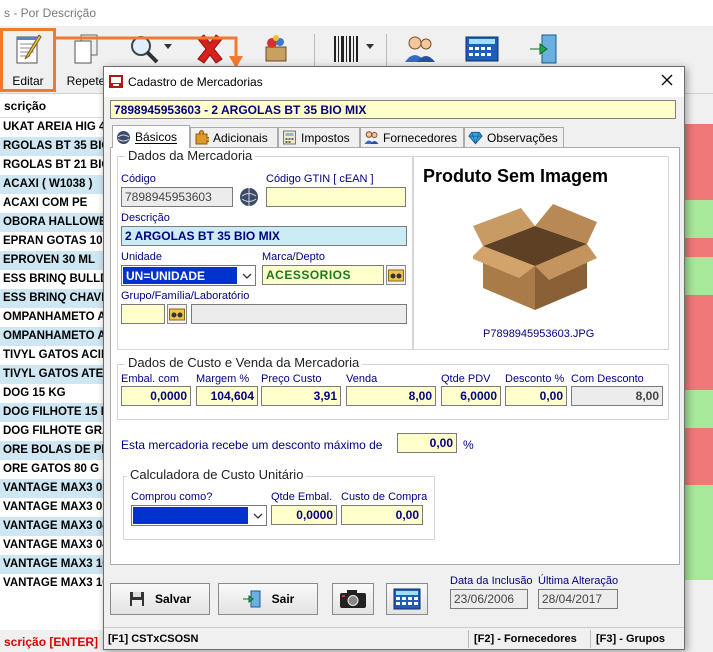 The width and height of the screenshot is (713, 652). What do you see at coordinates (482, 49) in the screenshot?
I see `calculator-icon` at bounding box center [482, 49].